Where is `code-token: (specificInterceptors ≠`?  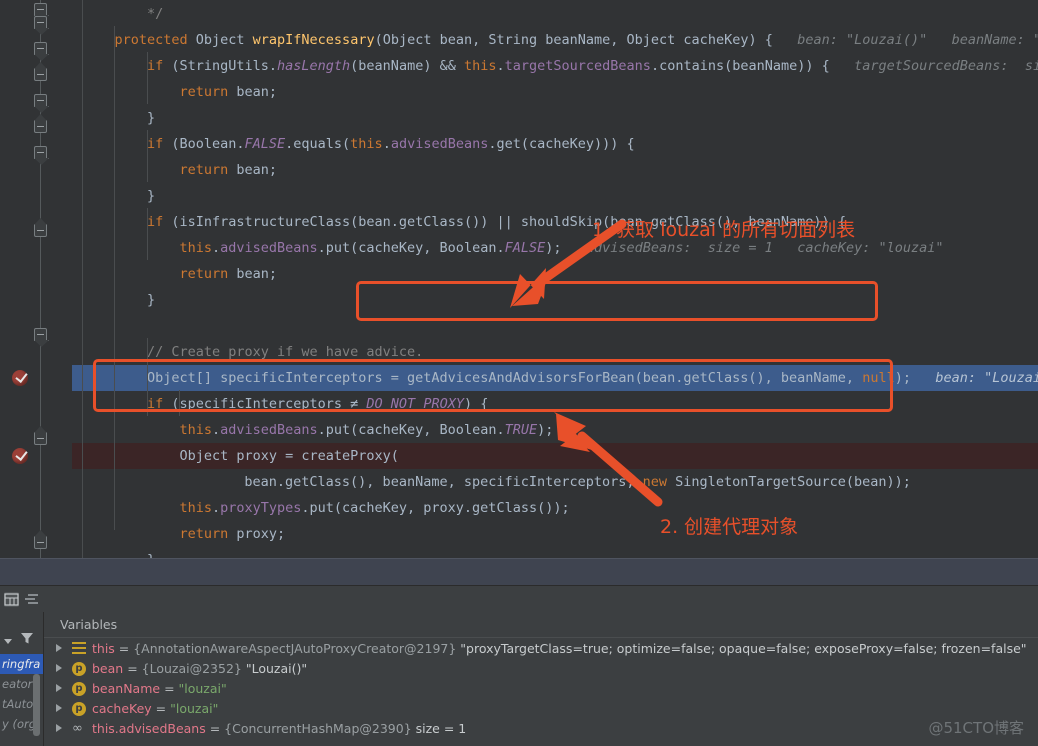
code-token: (specificInterceptors ≠ is located at coordinates (265, 404).